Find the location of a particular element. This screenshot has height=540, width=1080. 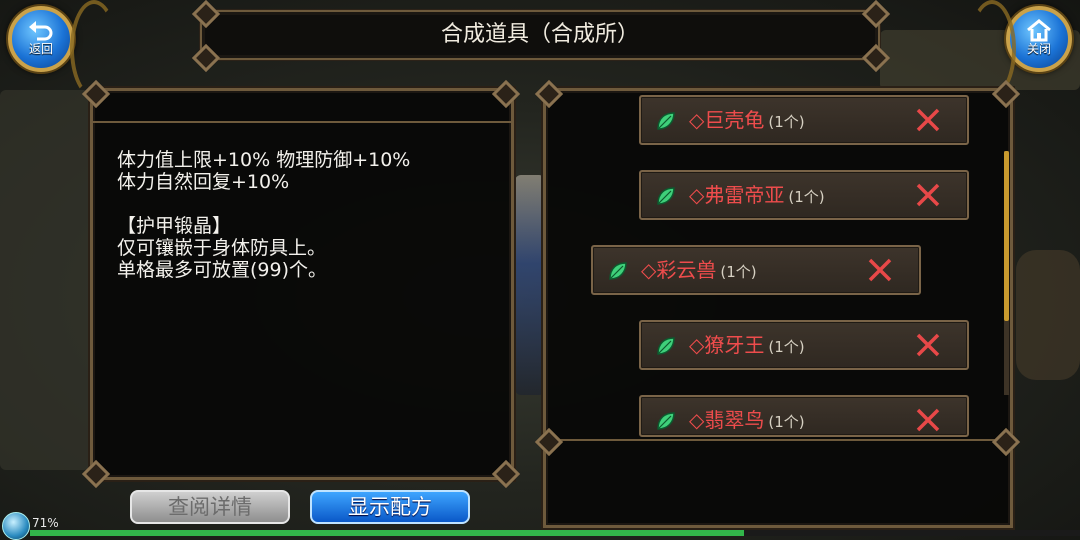

battery-orb-icon is located at coordinates (16, 526).